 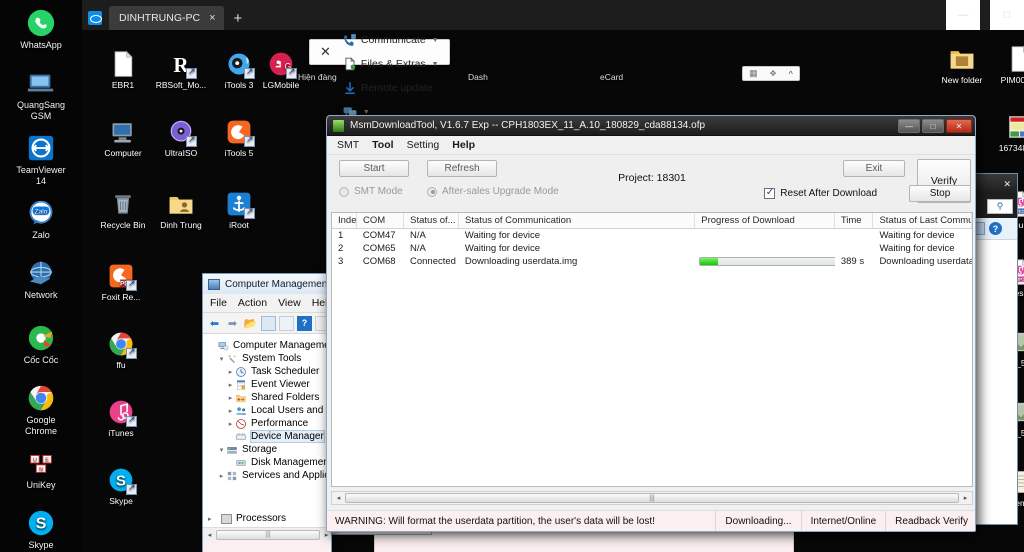 What do you see at coordinates (1000, 206) in the screenshot?
I see `search-icon: ⚲` at bounding box center [1000, 206].